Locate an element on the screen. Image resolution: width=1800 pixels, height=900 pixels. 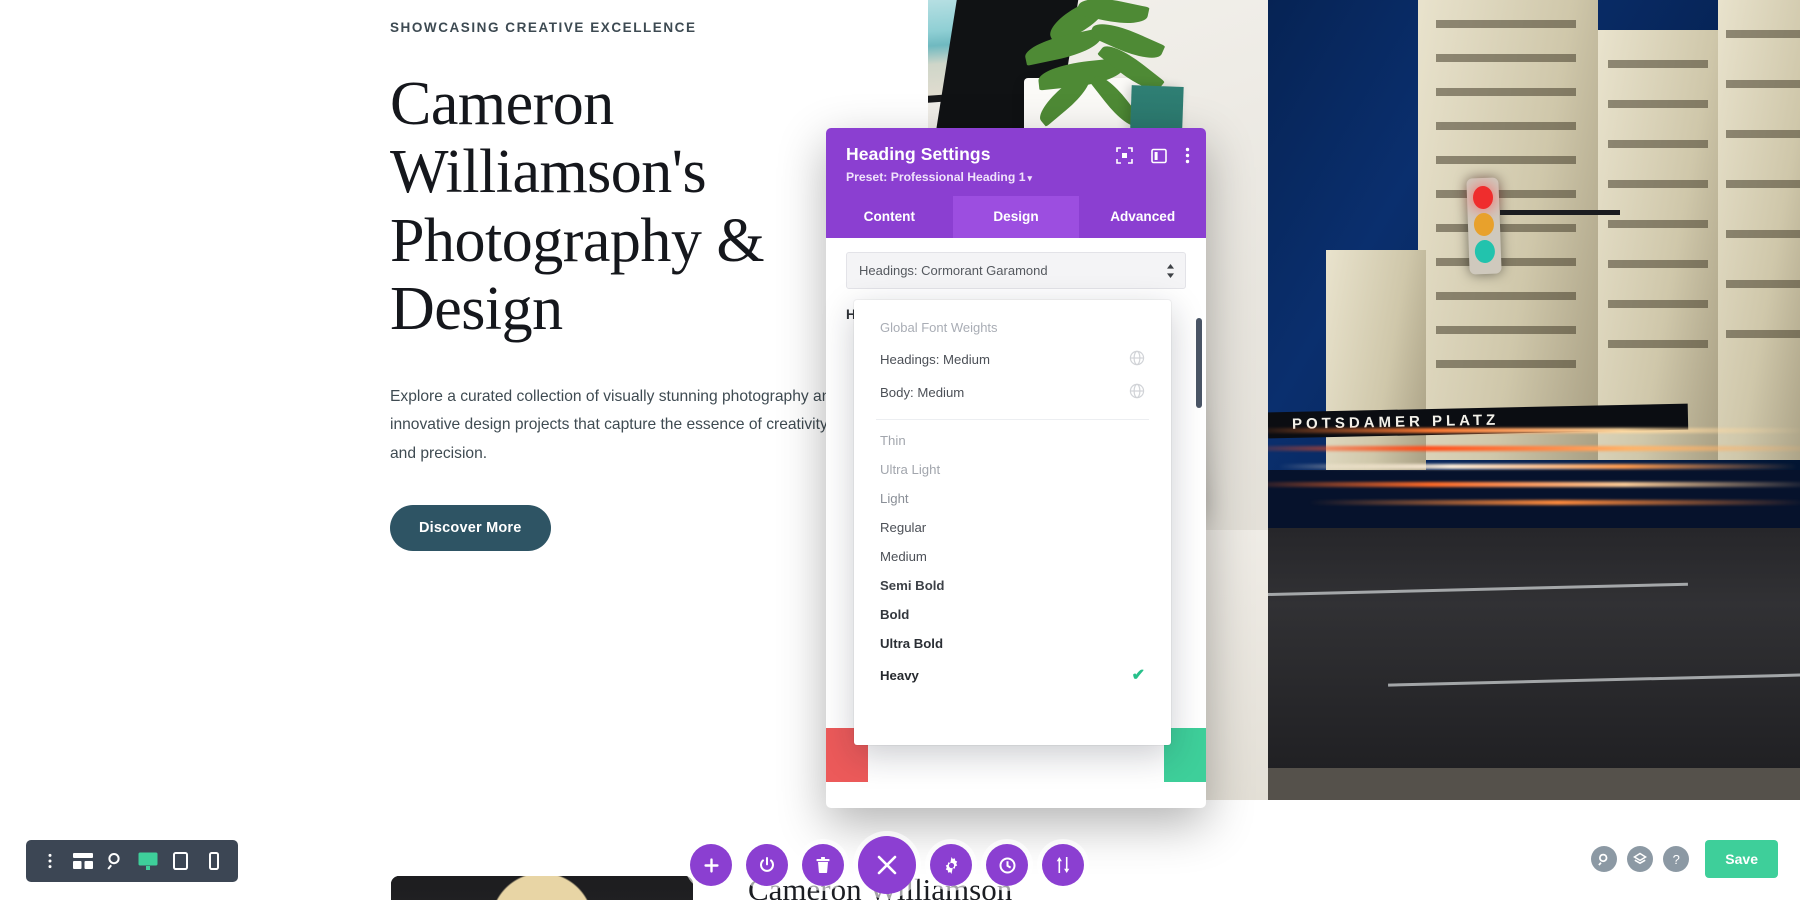
global-font-weights-label: Global Font Weights is located at coordinates (939, 327).